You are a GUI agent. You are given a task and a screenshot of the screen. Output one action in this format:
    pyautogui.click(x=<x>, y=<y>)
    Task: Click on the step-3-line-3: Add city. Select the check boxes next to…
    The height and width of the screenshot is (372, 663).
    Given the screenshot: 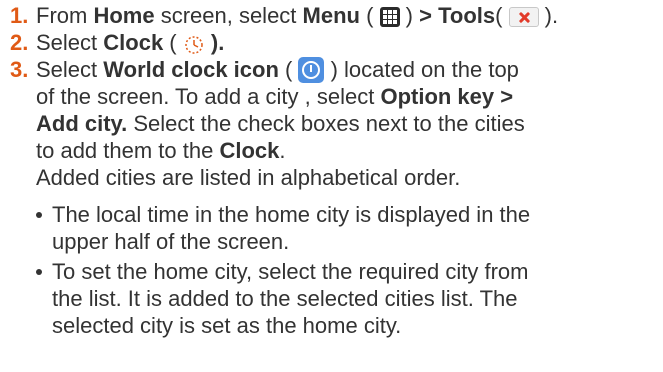 What is the action you would take?
    pyautogui.click(x=348, y=123)
    